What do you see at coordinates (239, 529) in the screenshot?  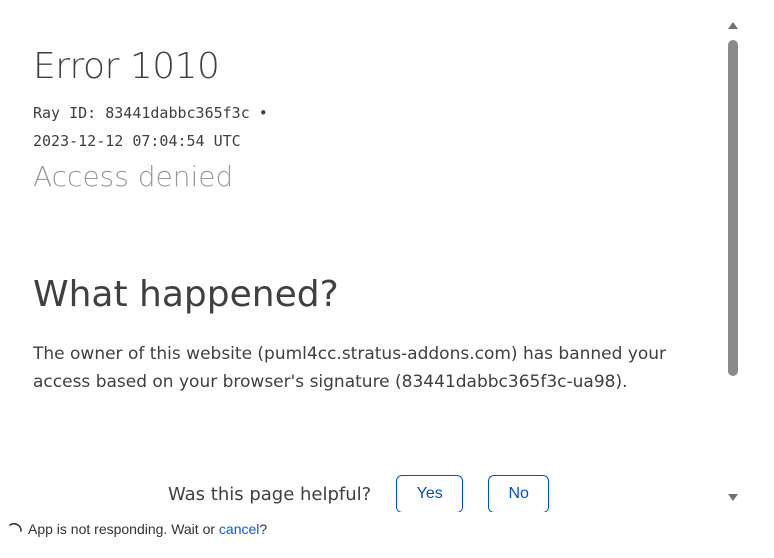 I see `cancel-link: cancel` at bounding box center [239, 529].